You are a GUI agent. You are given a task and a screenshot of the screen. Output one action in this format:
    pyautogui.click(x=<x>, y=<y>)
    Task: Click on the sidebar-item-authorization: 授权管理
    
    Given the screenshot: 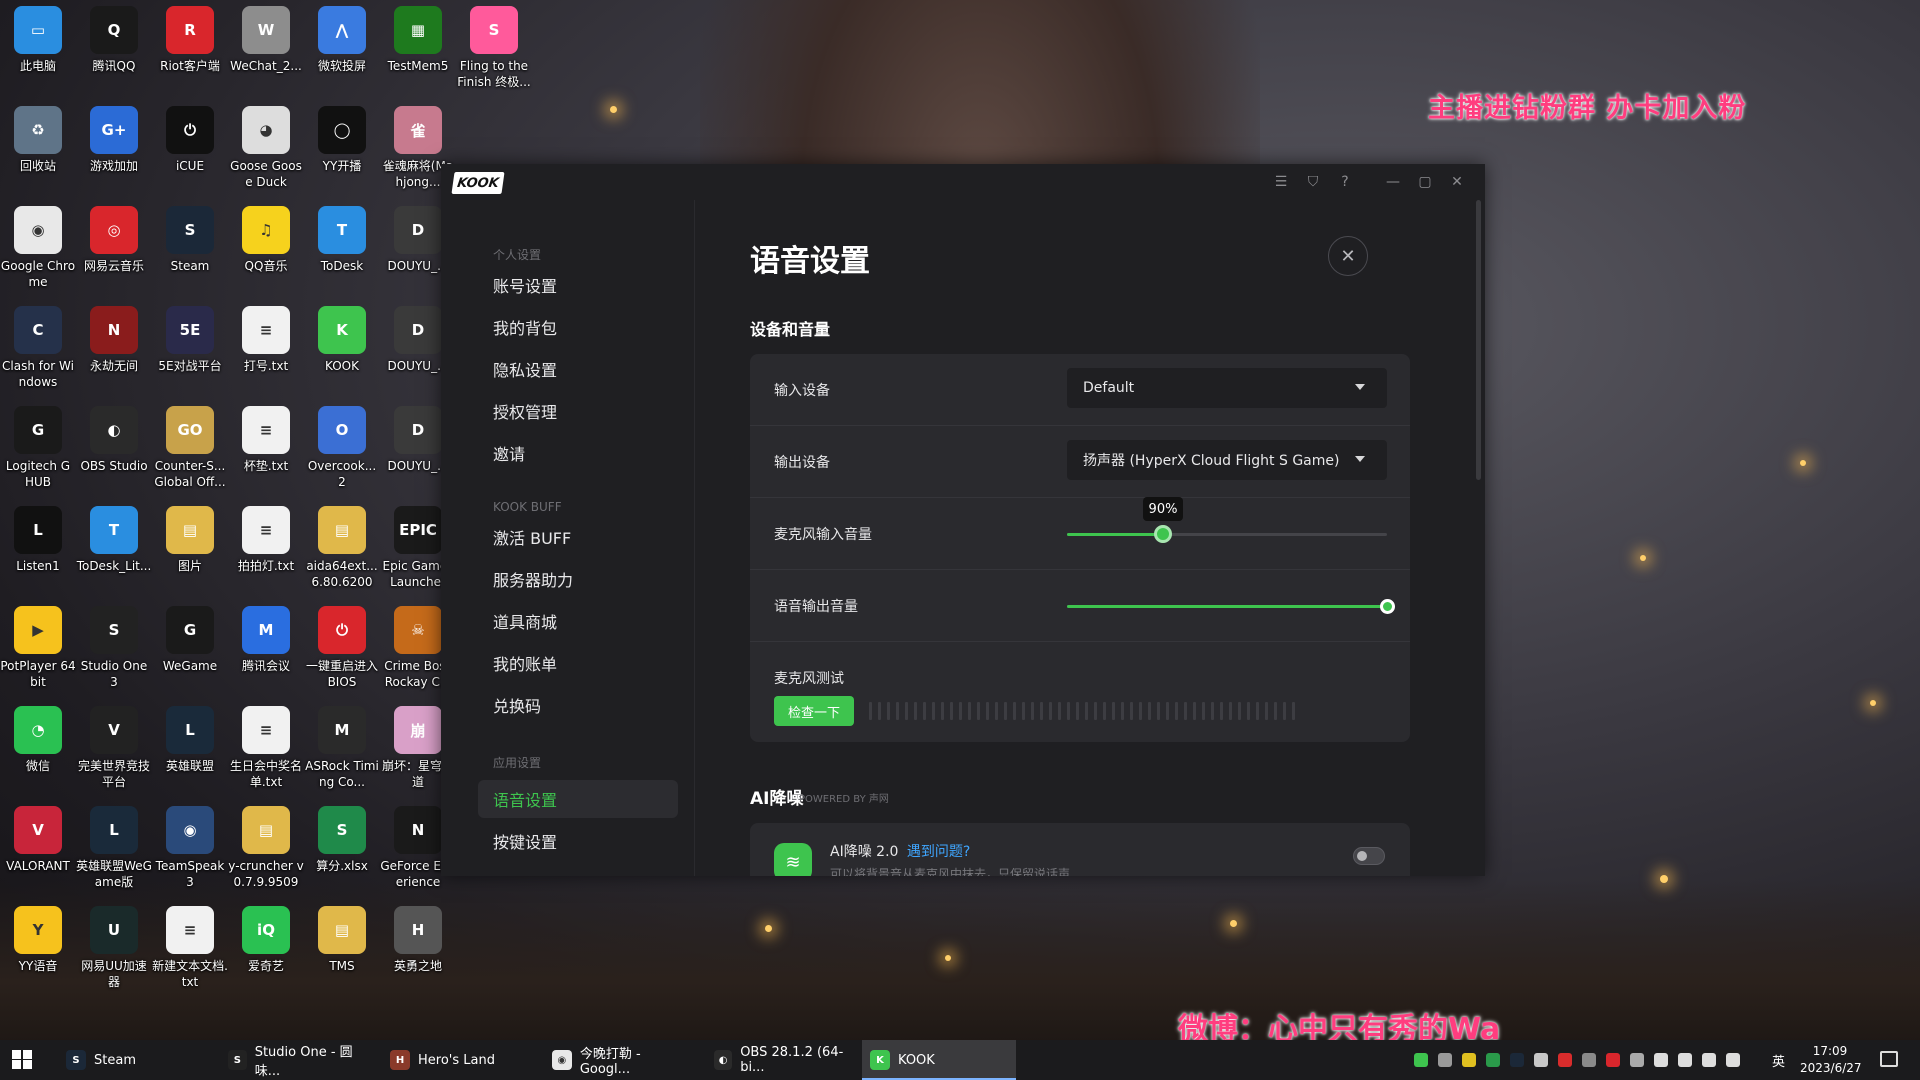 What is the action you would take?
    pyautogui.click(x=578, y=411)
    